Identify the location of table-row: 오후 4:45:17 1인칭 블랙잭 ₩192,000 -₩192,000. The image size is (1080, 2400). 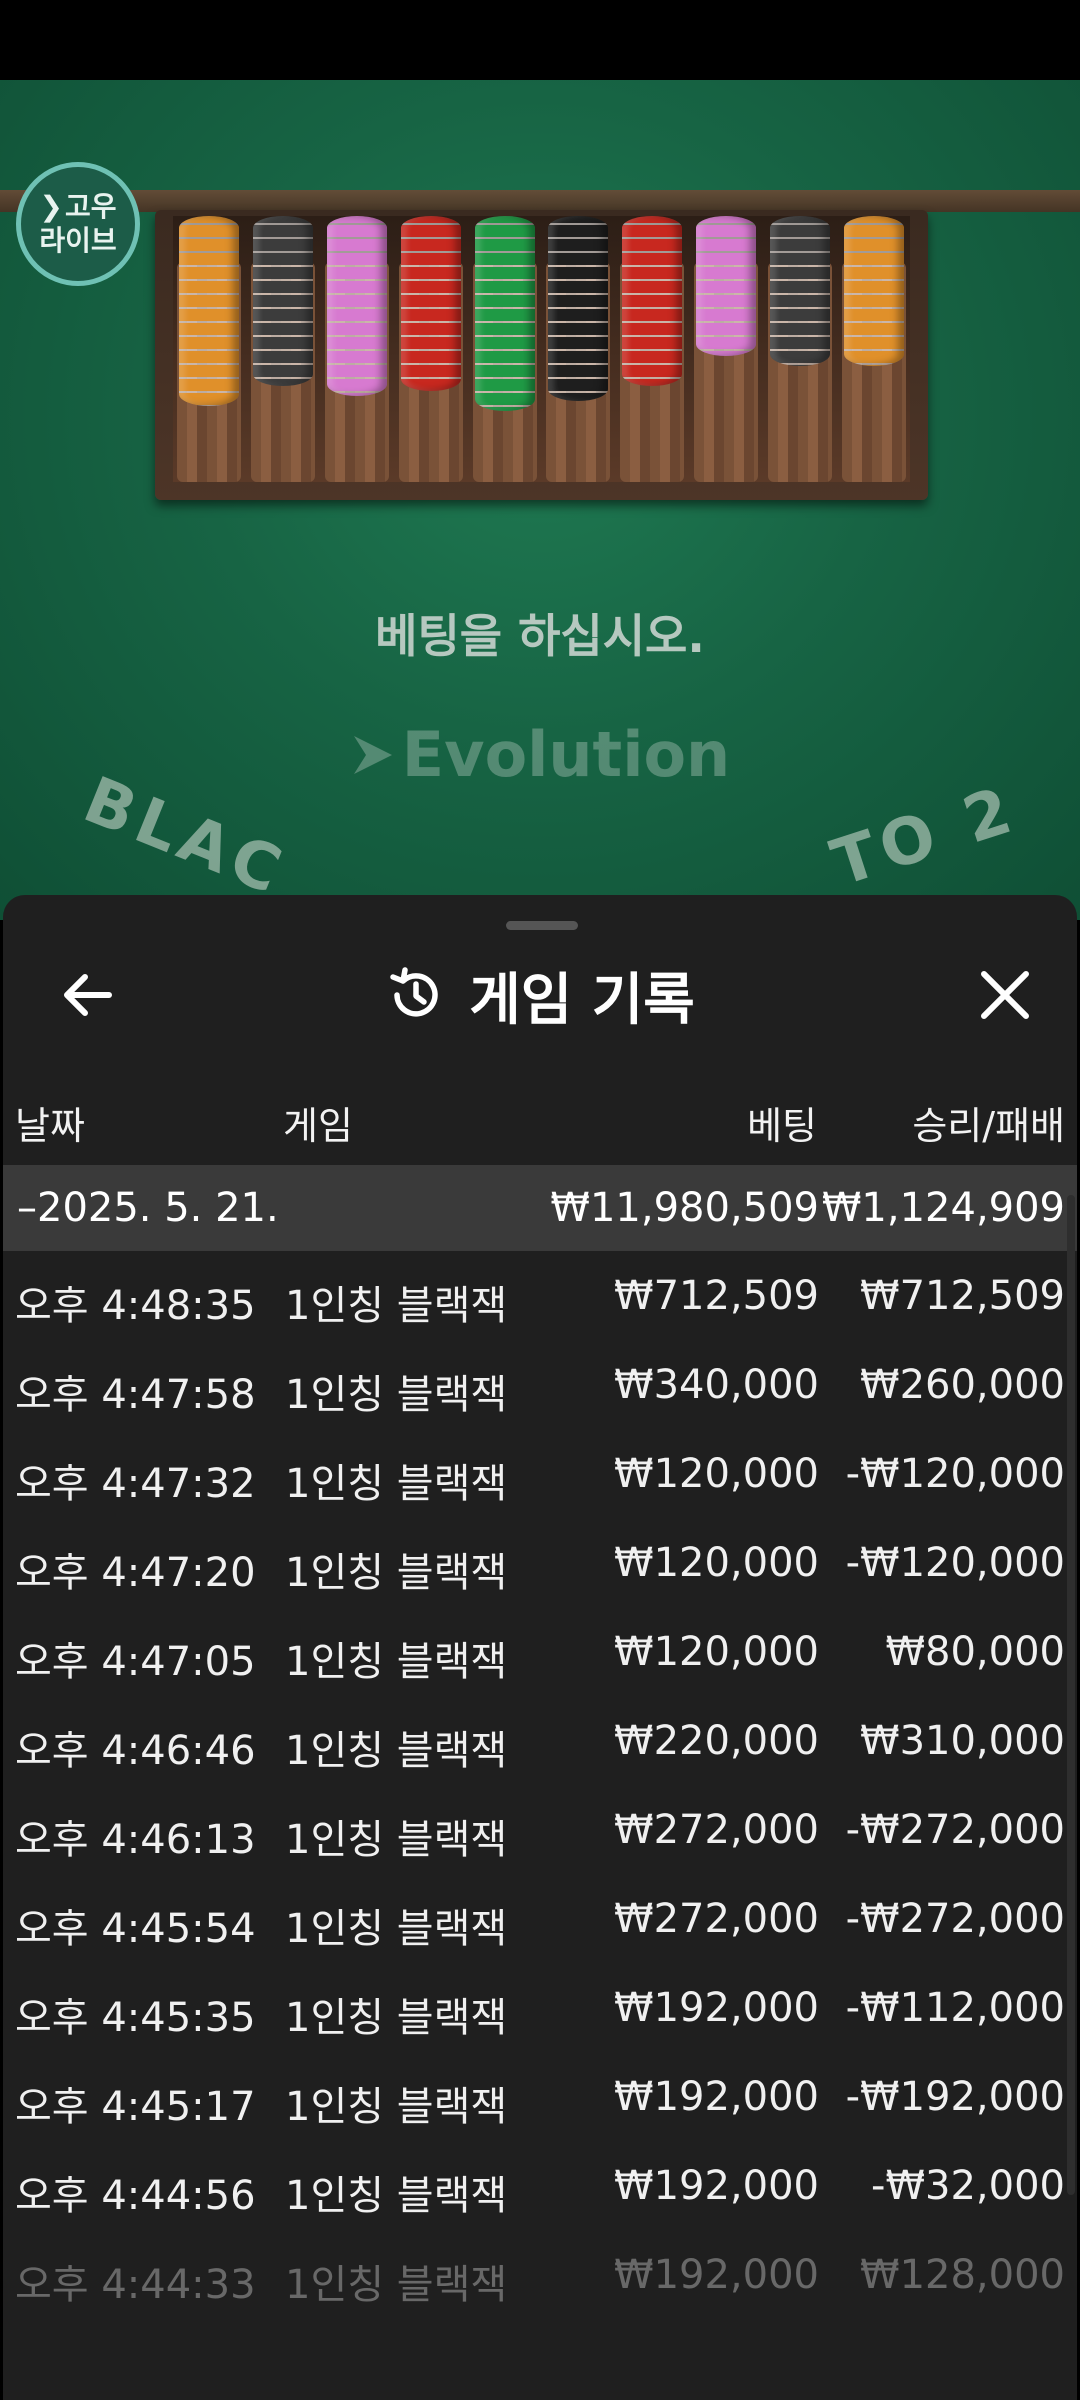
(540, 2098).